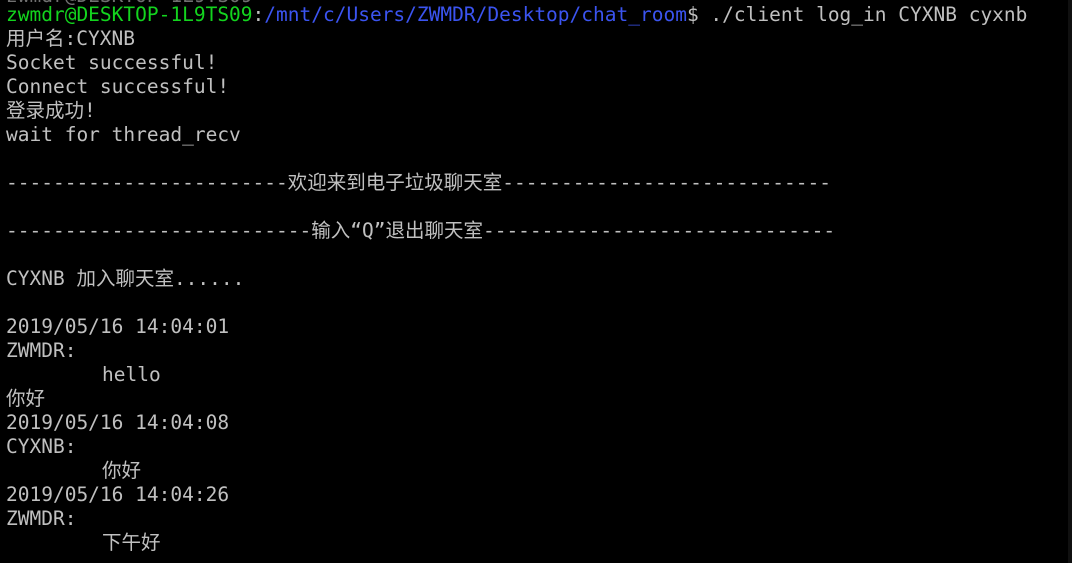  Describe the element at coordinates (118, 326) in the screenshot. I see `message-timestamp: 2019/05/16 14:04:01` at that location.